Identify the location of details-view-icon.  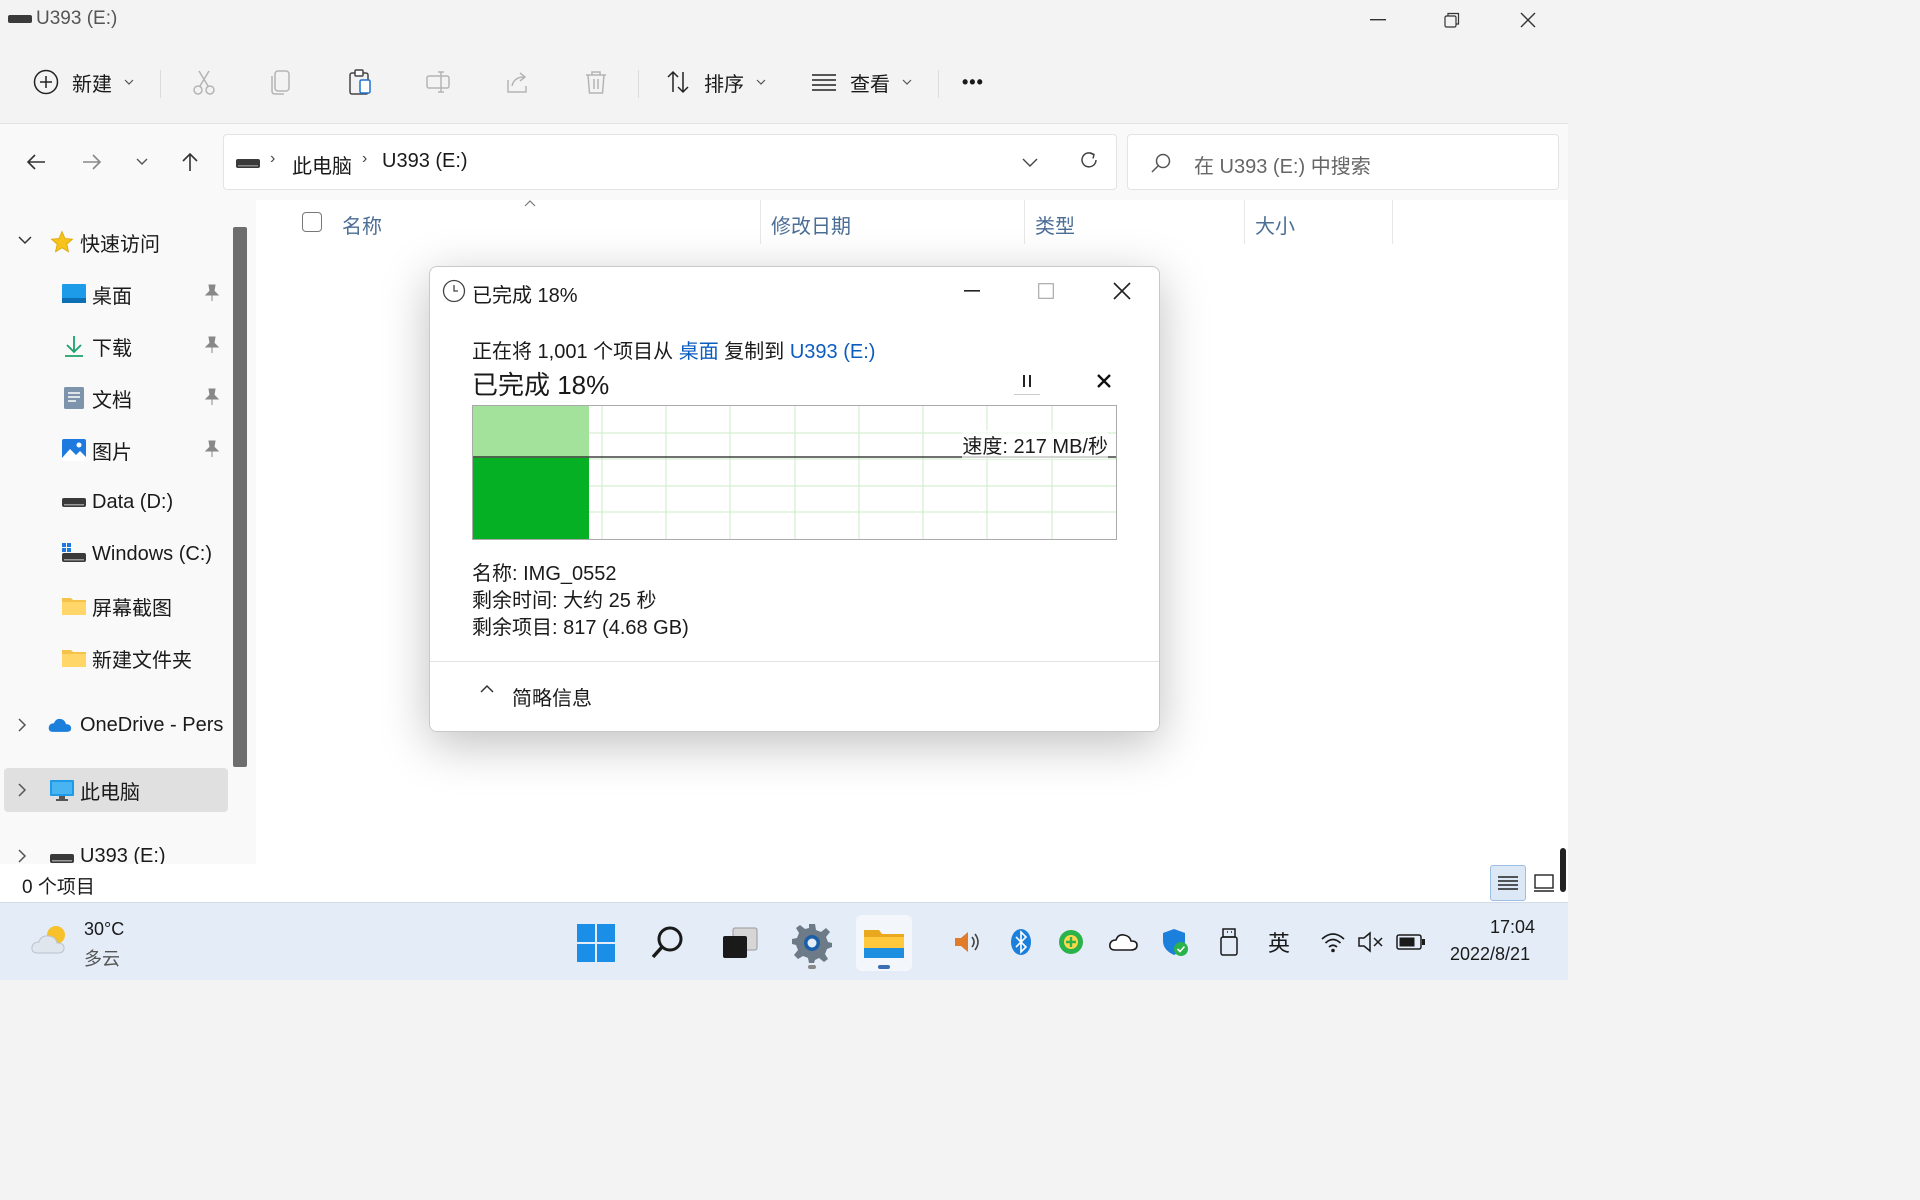
(1508, 883).